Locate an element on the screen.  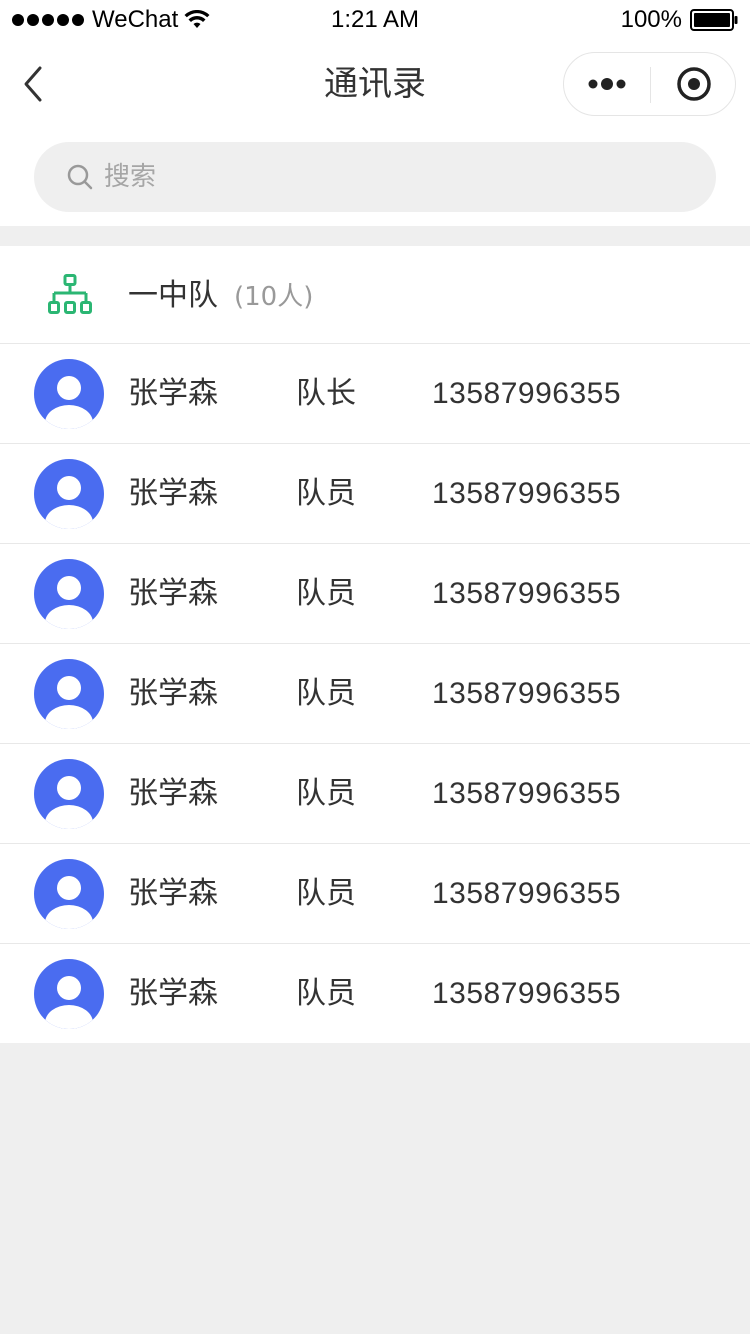
search-bar is located at coordinates (375, 177).